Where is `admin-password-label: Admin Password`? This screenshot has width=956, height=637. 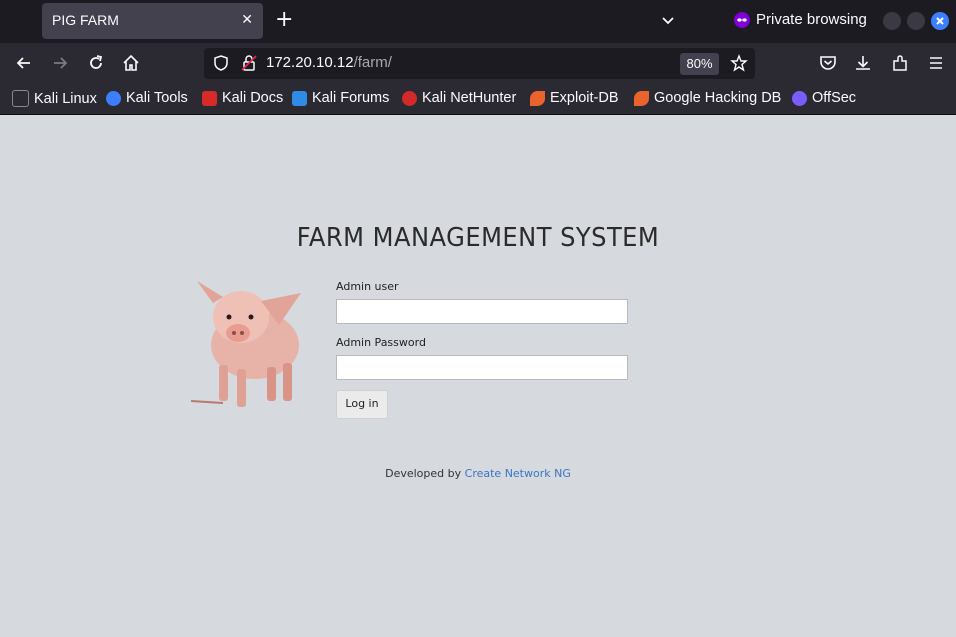 admin-password-label: Admin Password is located at coordinates (381, 342).